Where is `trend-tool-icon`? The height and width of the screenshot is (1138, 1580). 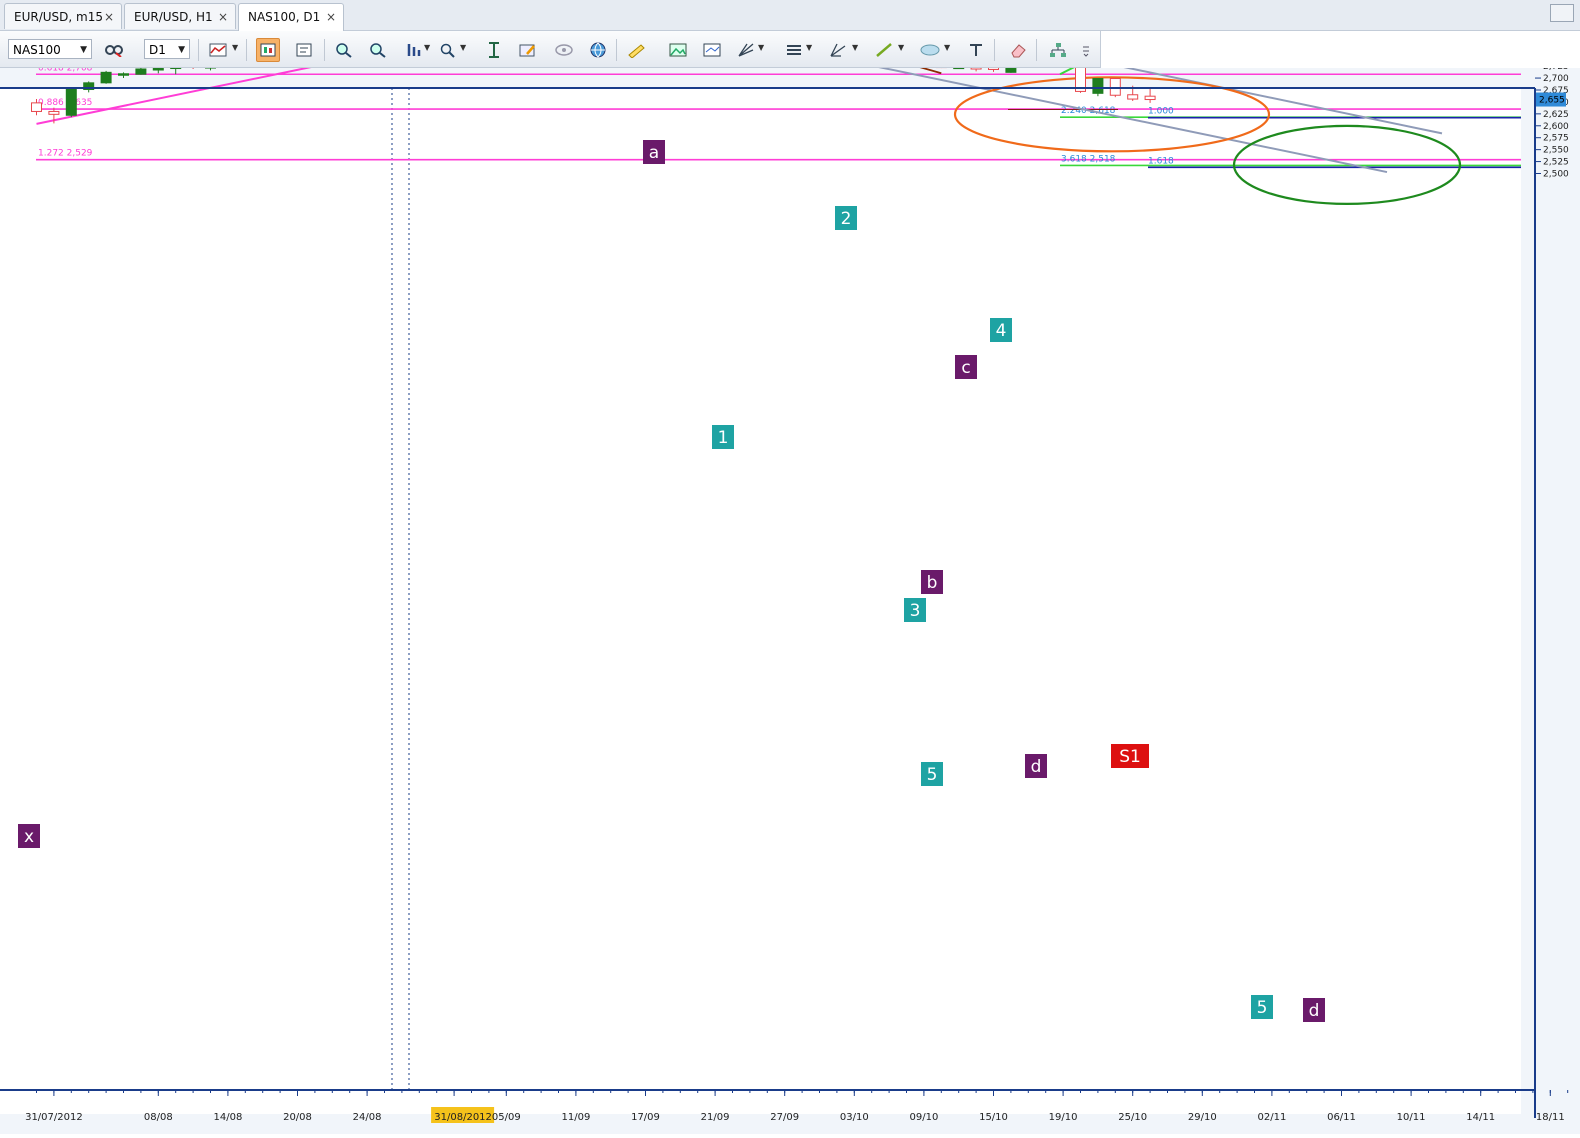
trend-tool-icon is located at coordinates (838, 50).